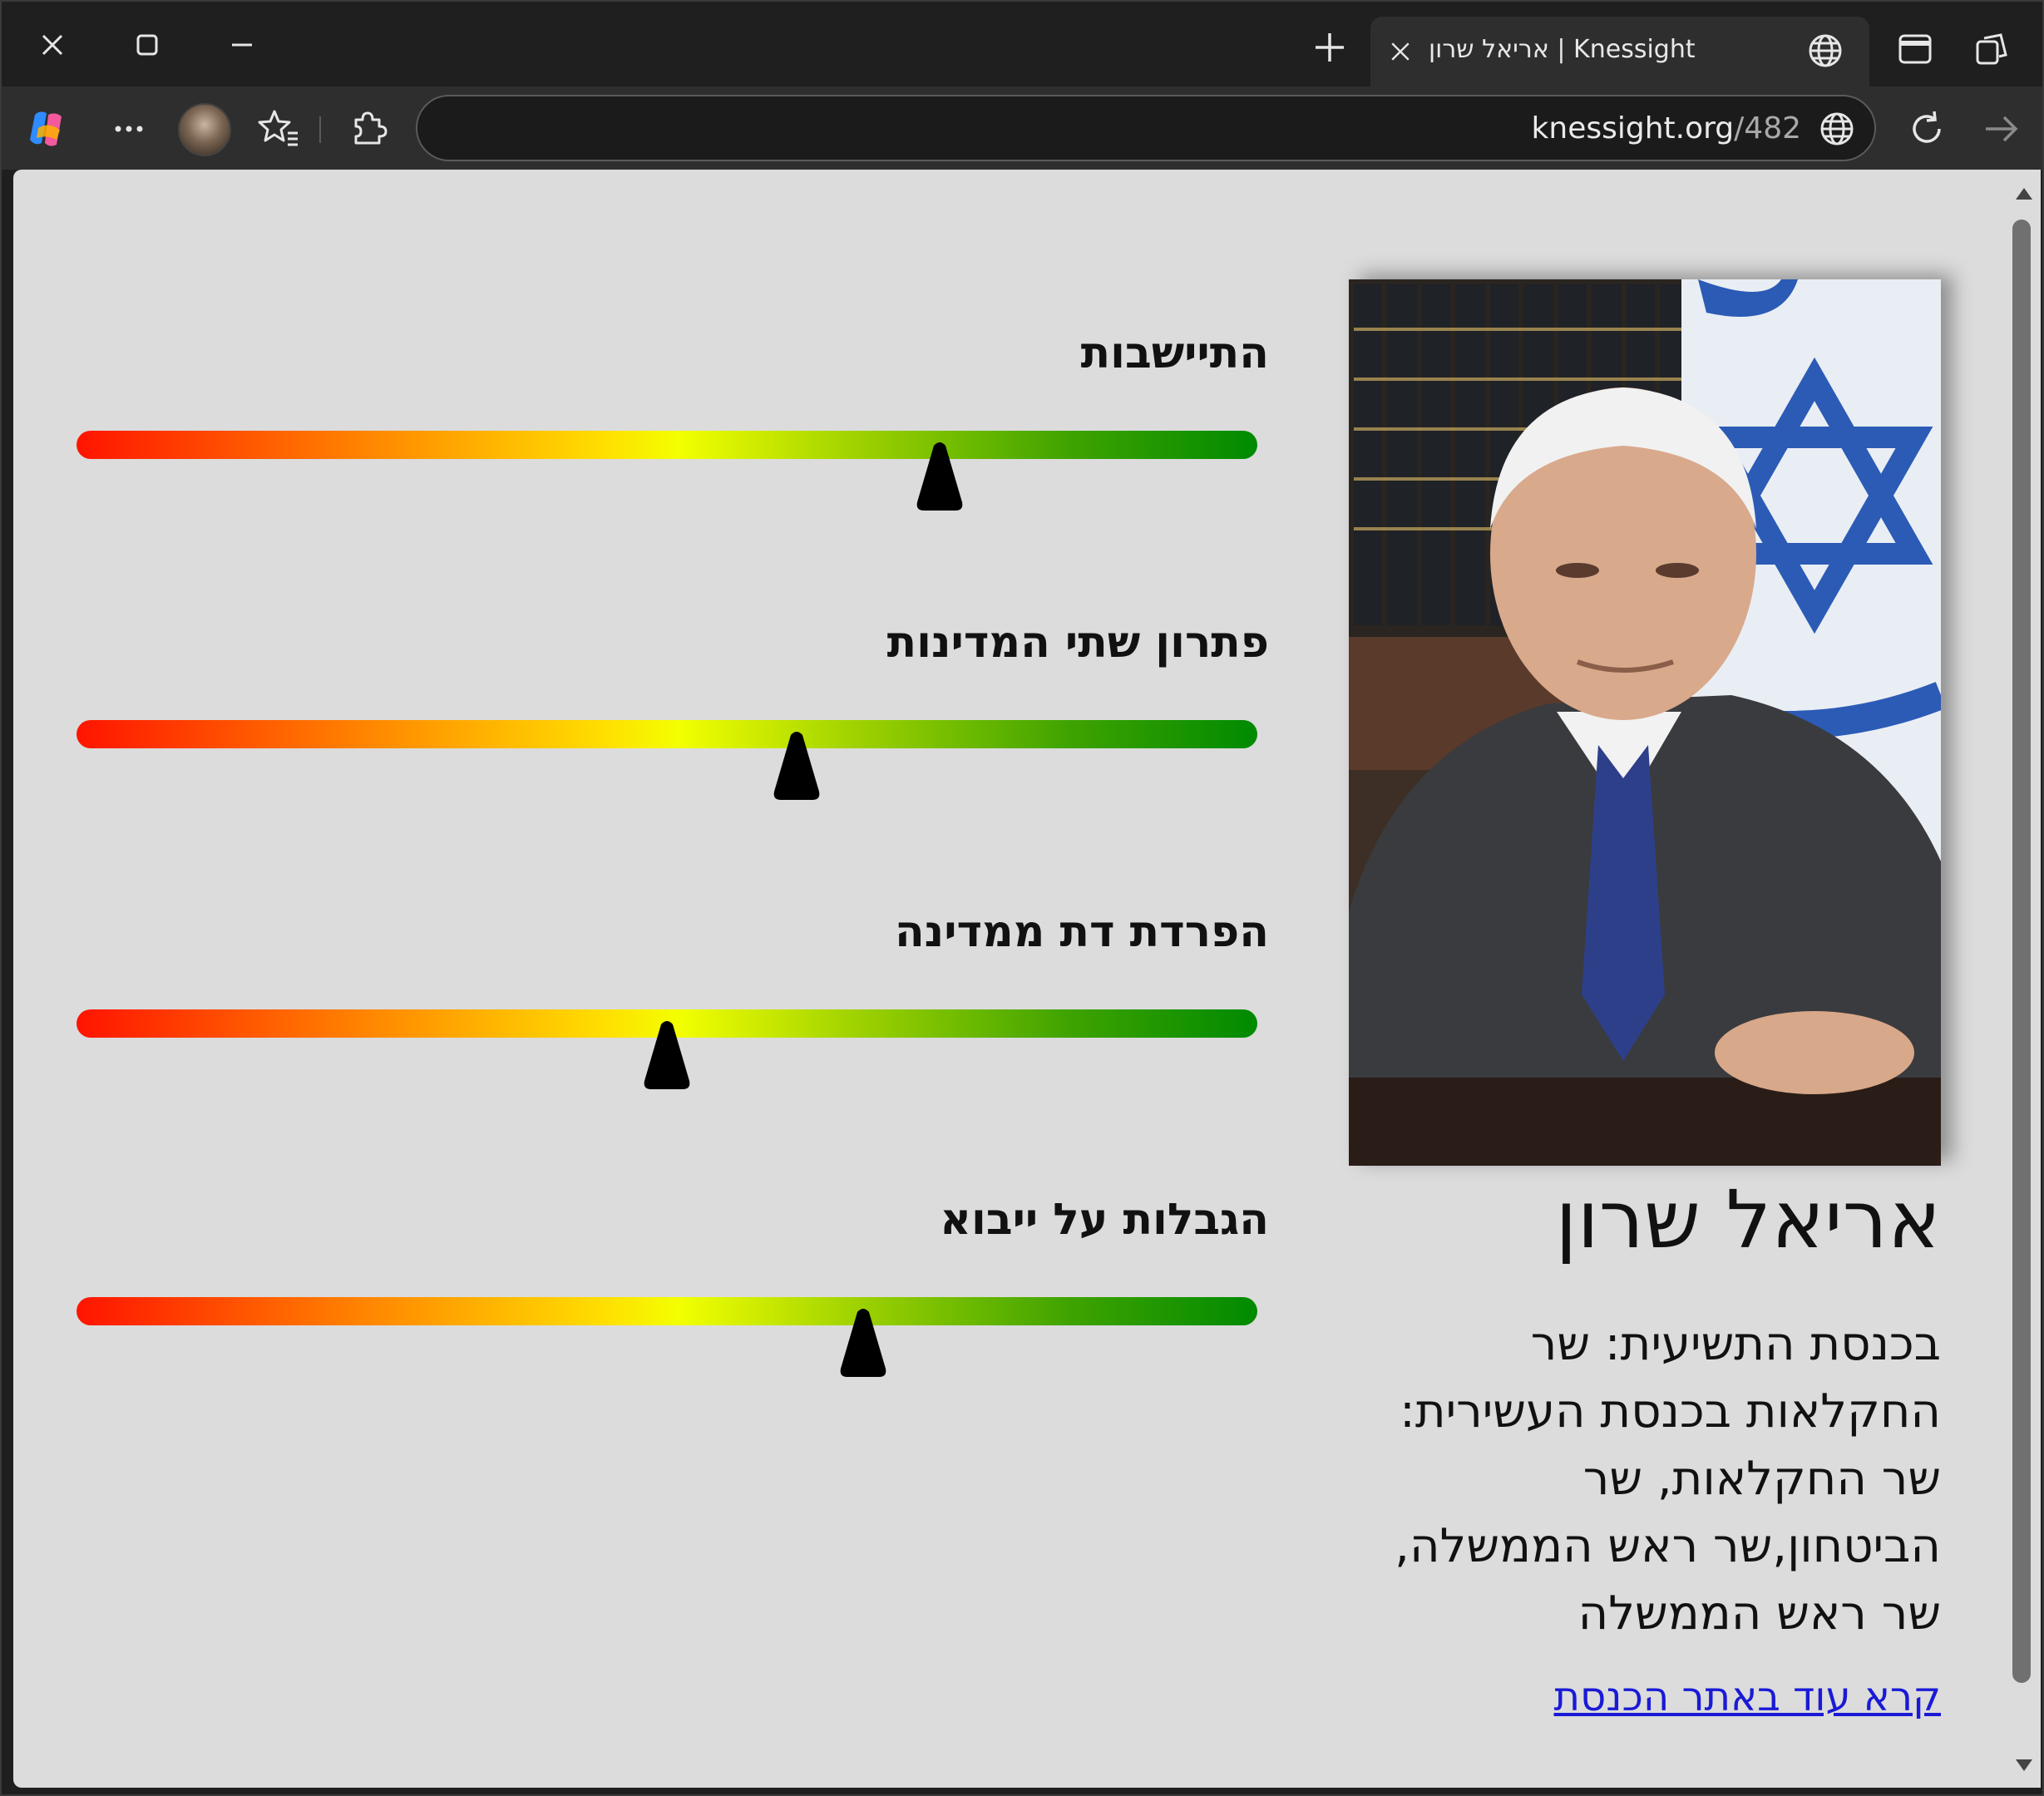 The width and height of the screenshot is (2044, 1796). I want to click on minimize-window-button, so click(242, 44).